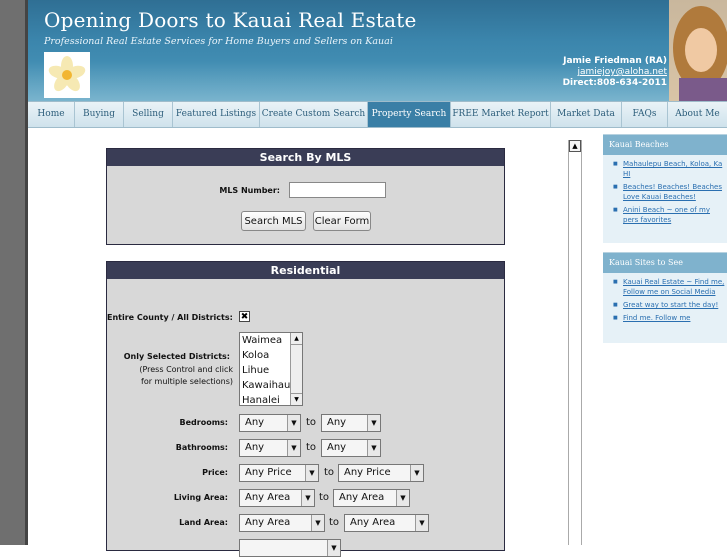 This screenshot has width=727, height=557. I want to click on price-max-select: Any Price ▼, so click(381, 473).